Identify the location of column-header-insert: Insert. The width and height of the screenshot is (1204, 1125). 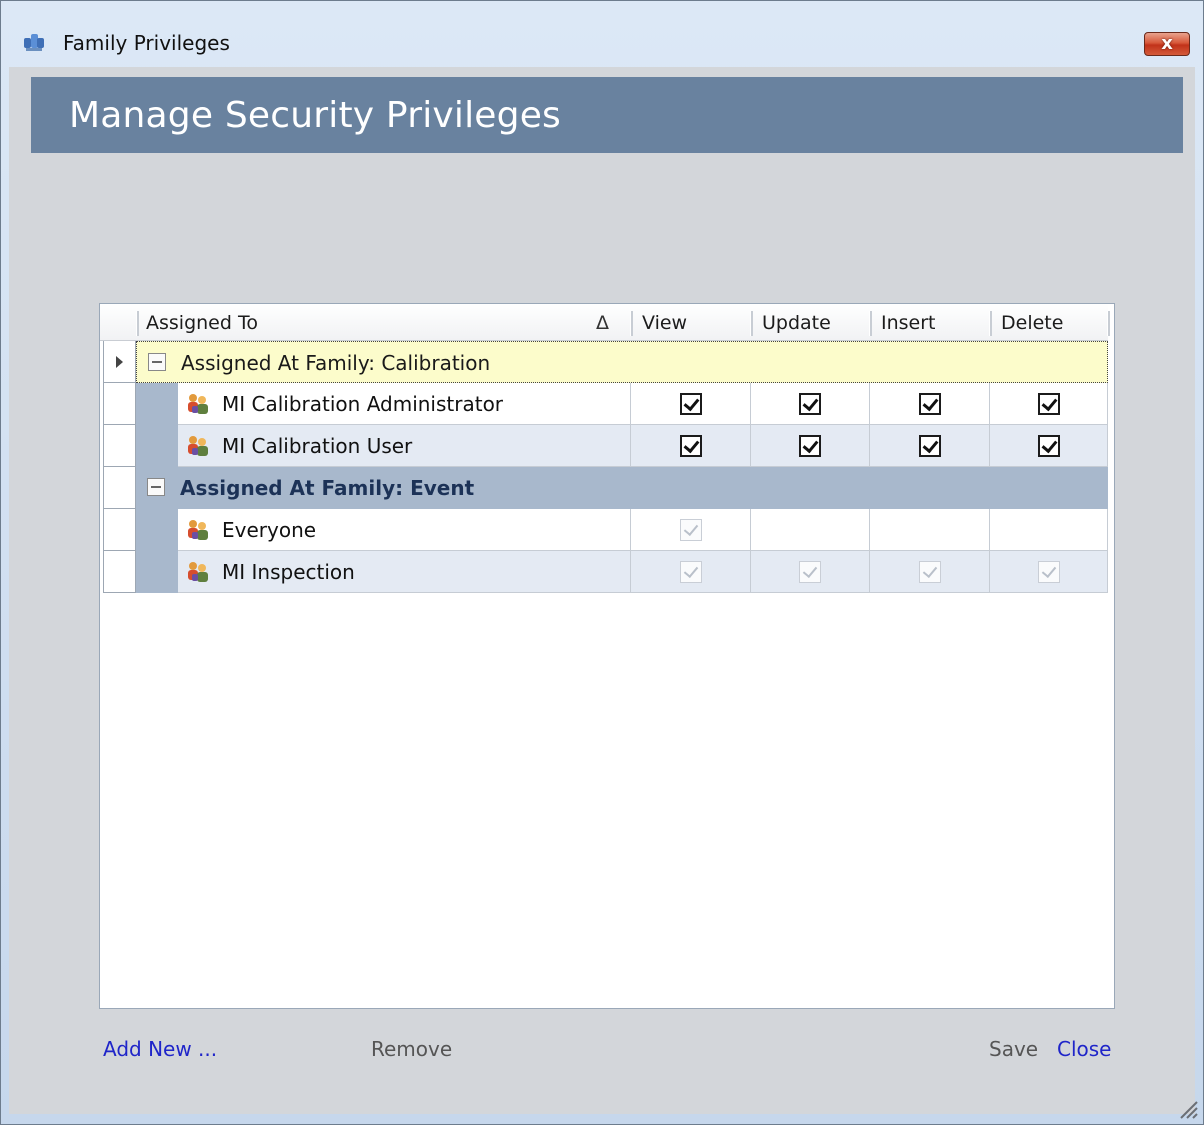
(930, 322).